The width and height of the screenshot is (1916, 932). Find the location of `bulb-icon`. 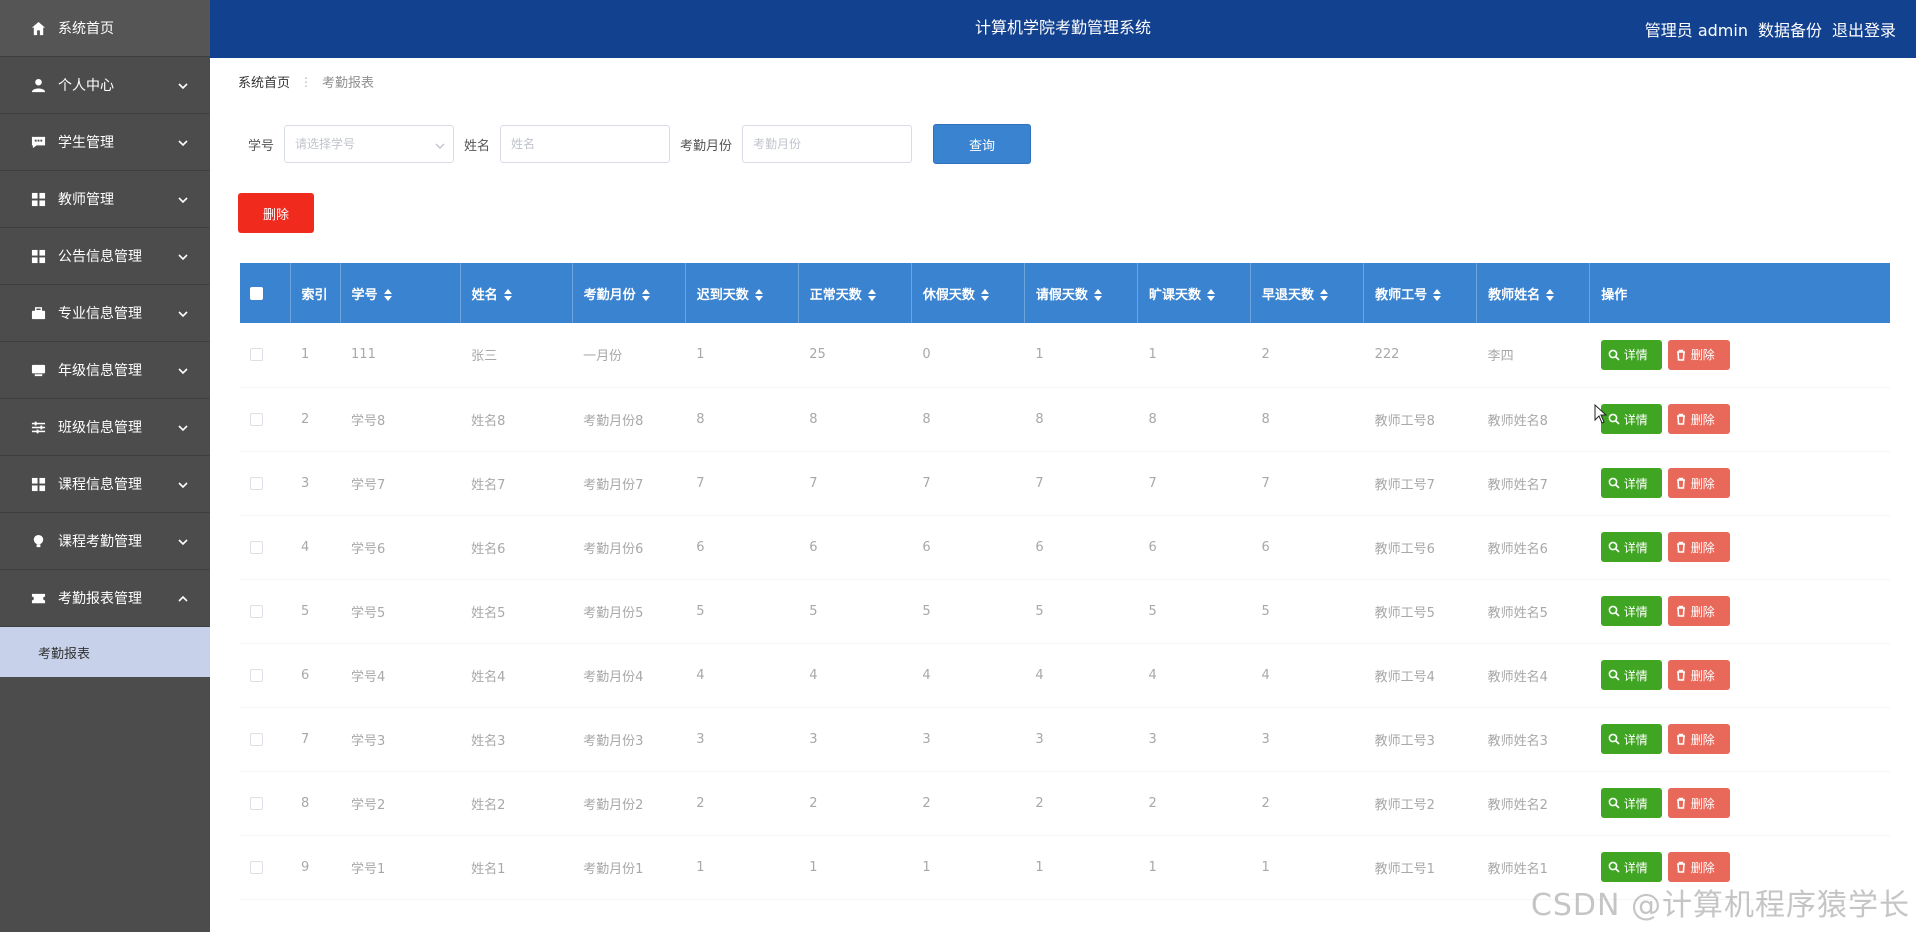

bulb-icon is located at coordinates (38, 541).